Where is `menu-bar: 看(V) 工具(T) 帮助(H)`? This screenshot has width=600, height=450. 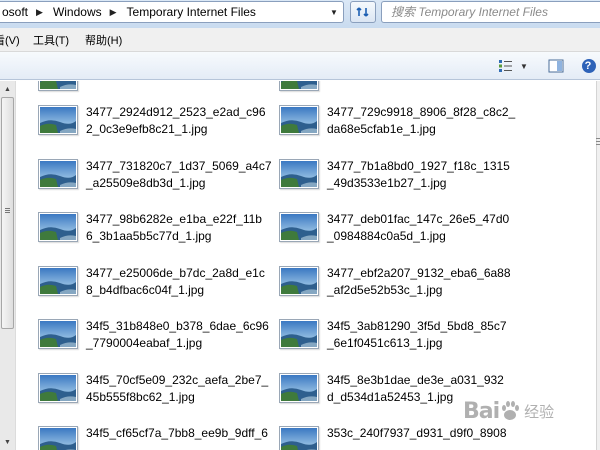
menu-bar: 看(V) 工具(T) 帮助(H) is located at coordinates (300, 40).